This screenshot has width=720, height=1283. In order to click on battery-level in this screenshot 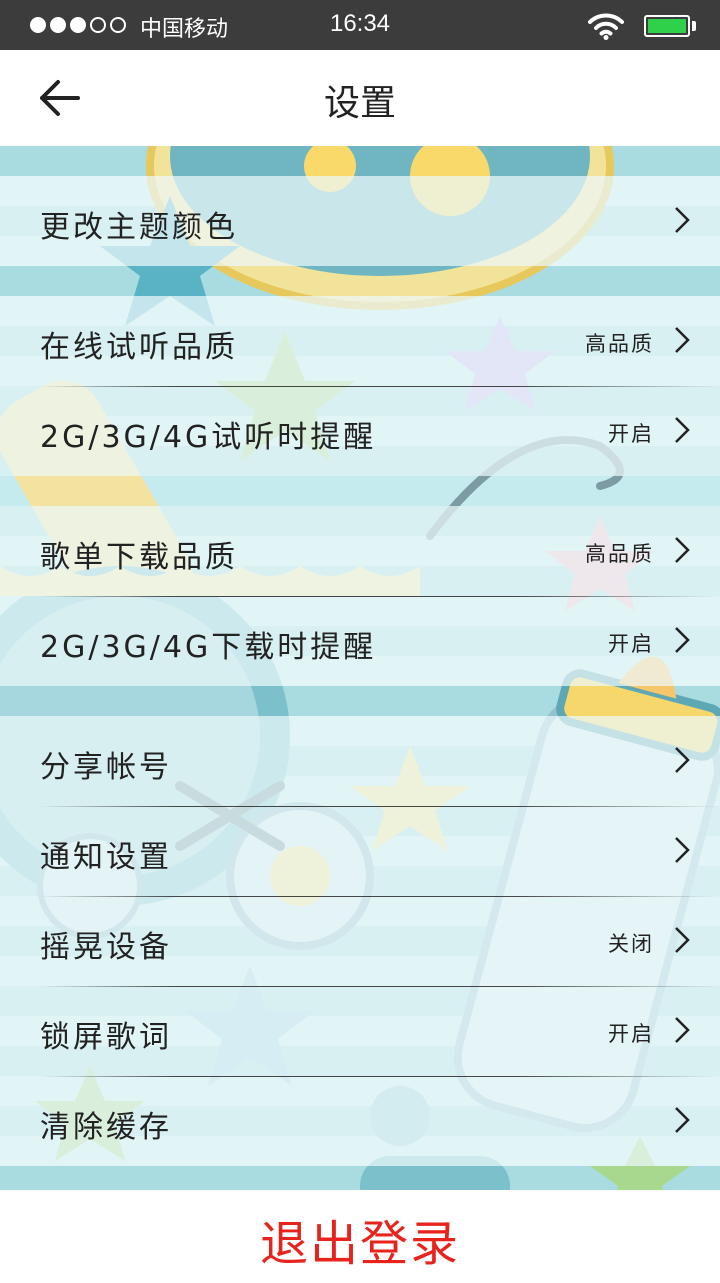, I will do `click(667, 26)`.